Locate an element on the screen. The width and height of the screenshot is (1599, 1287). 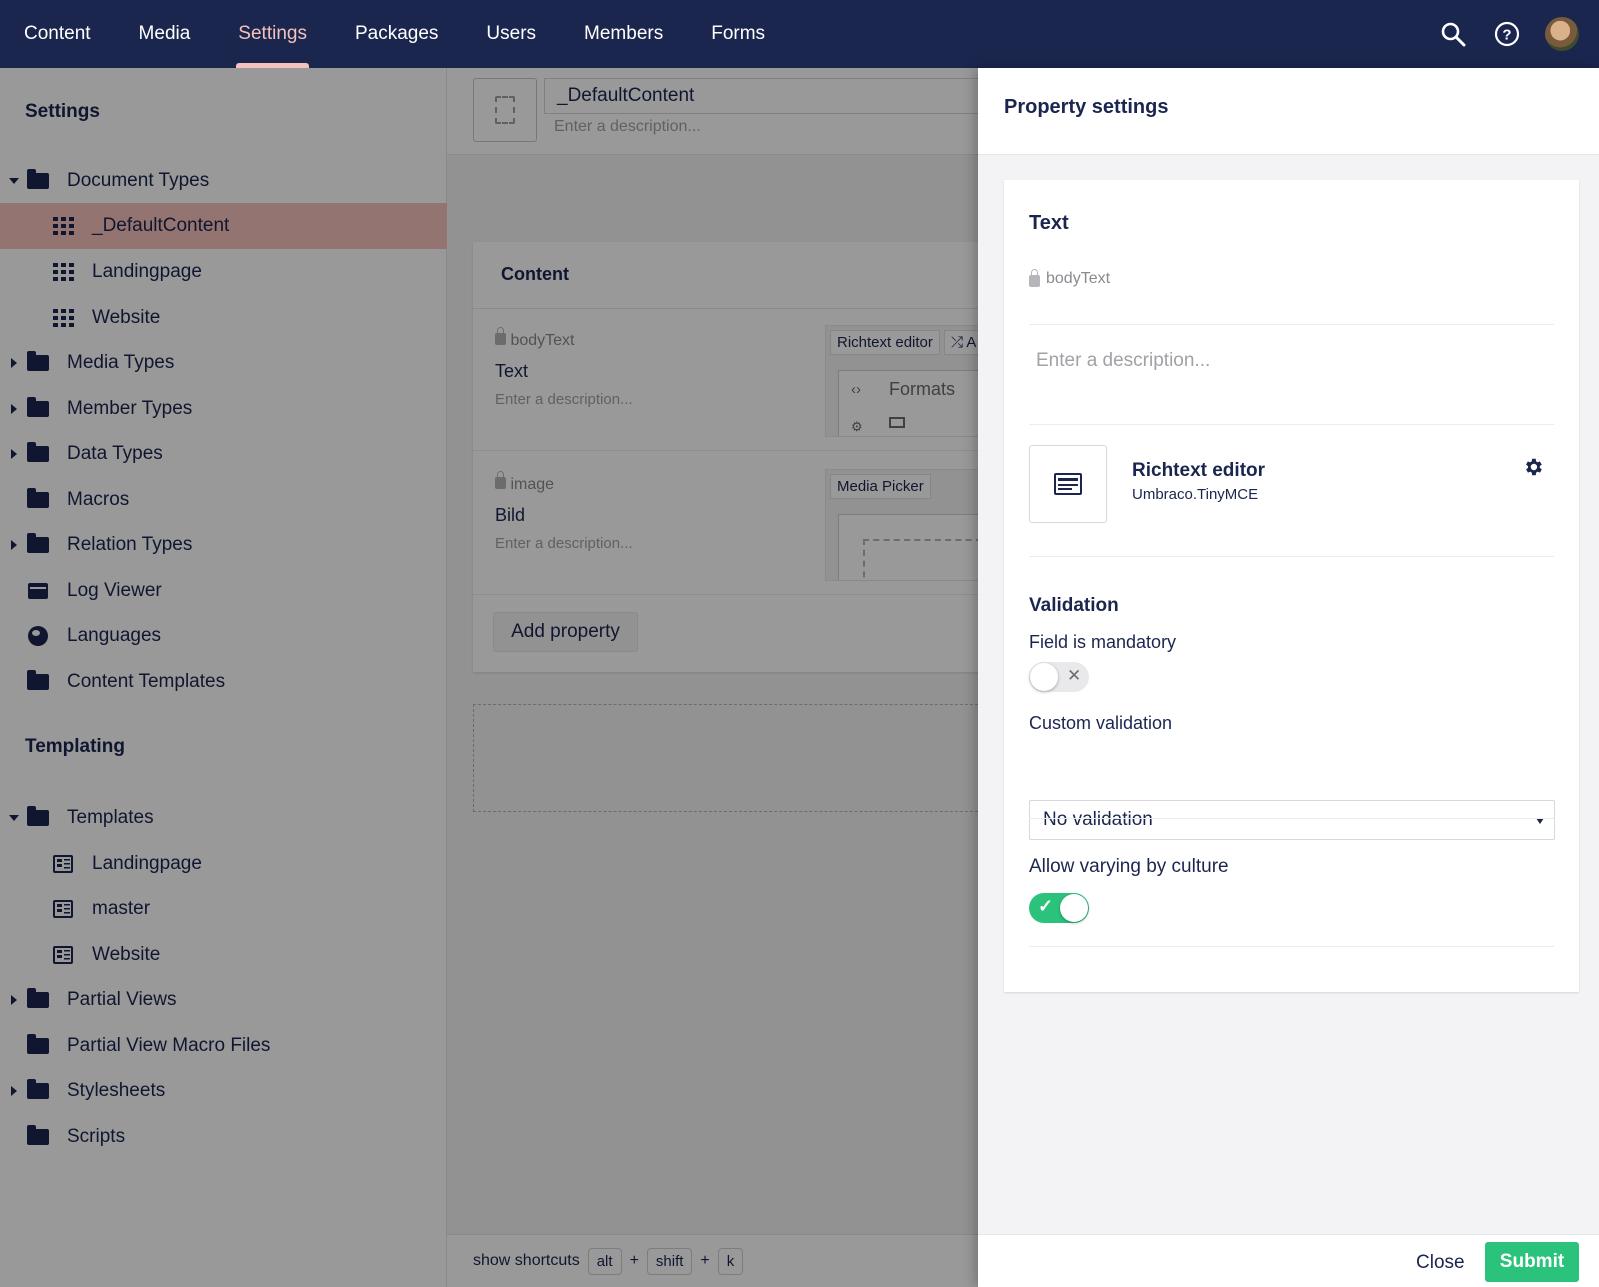
check-icon: ✓ is located at coordinates (1046, 906).